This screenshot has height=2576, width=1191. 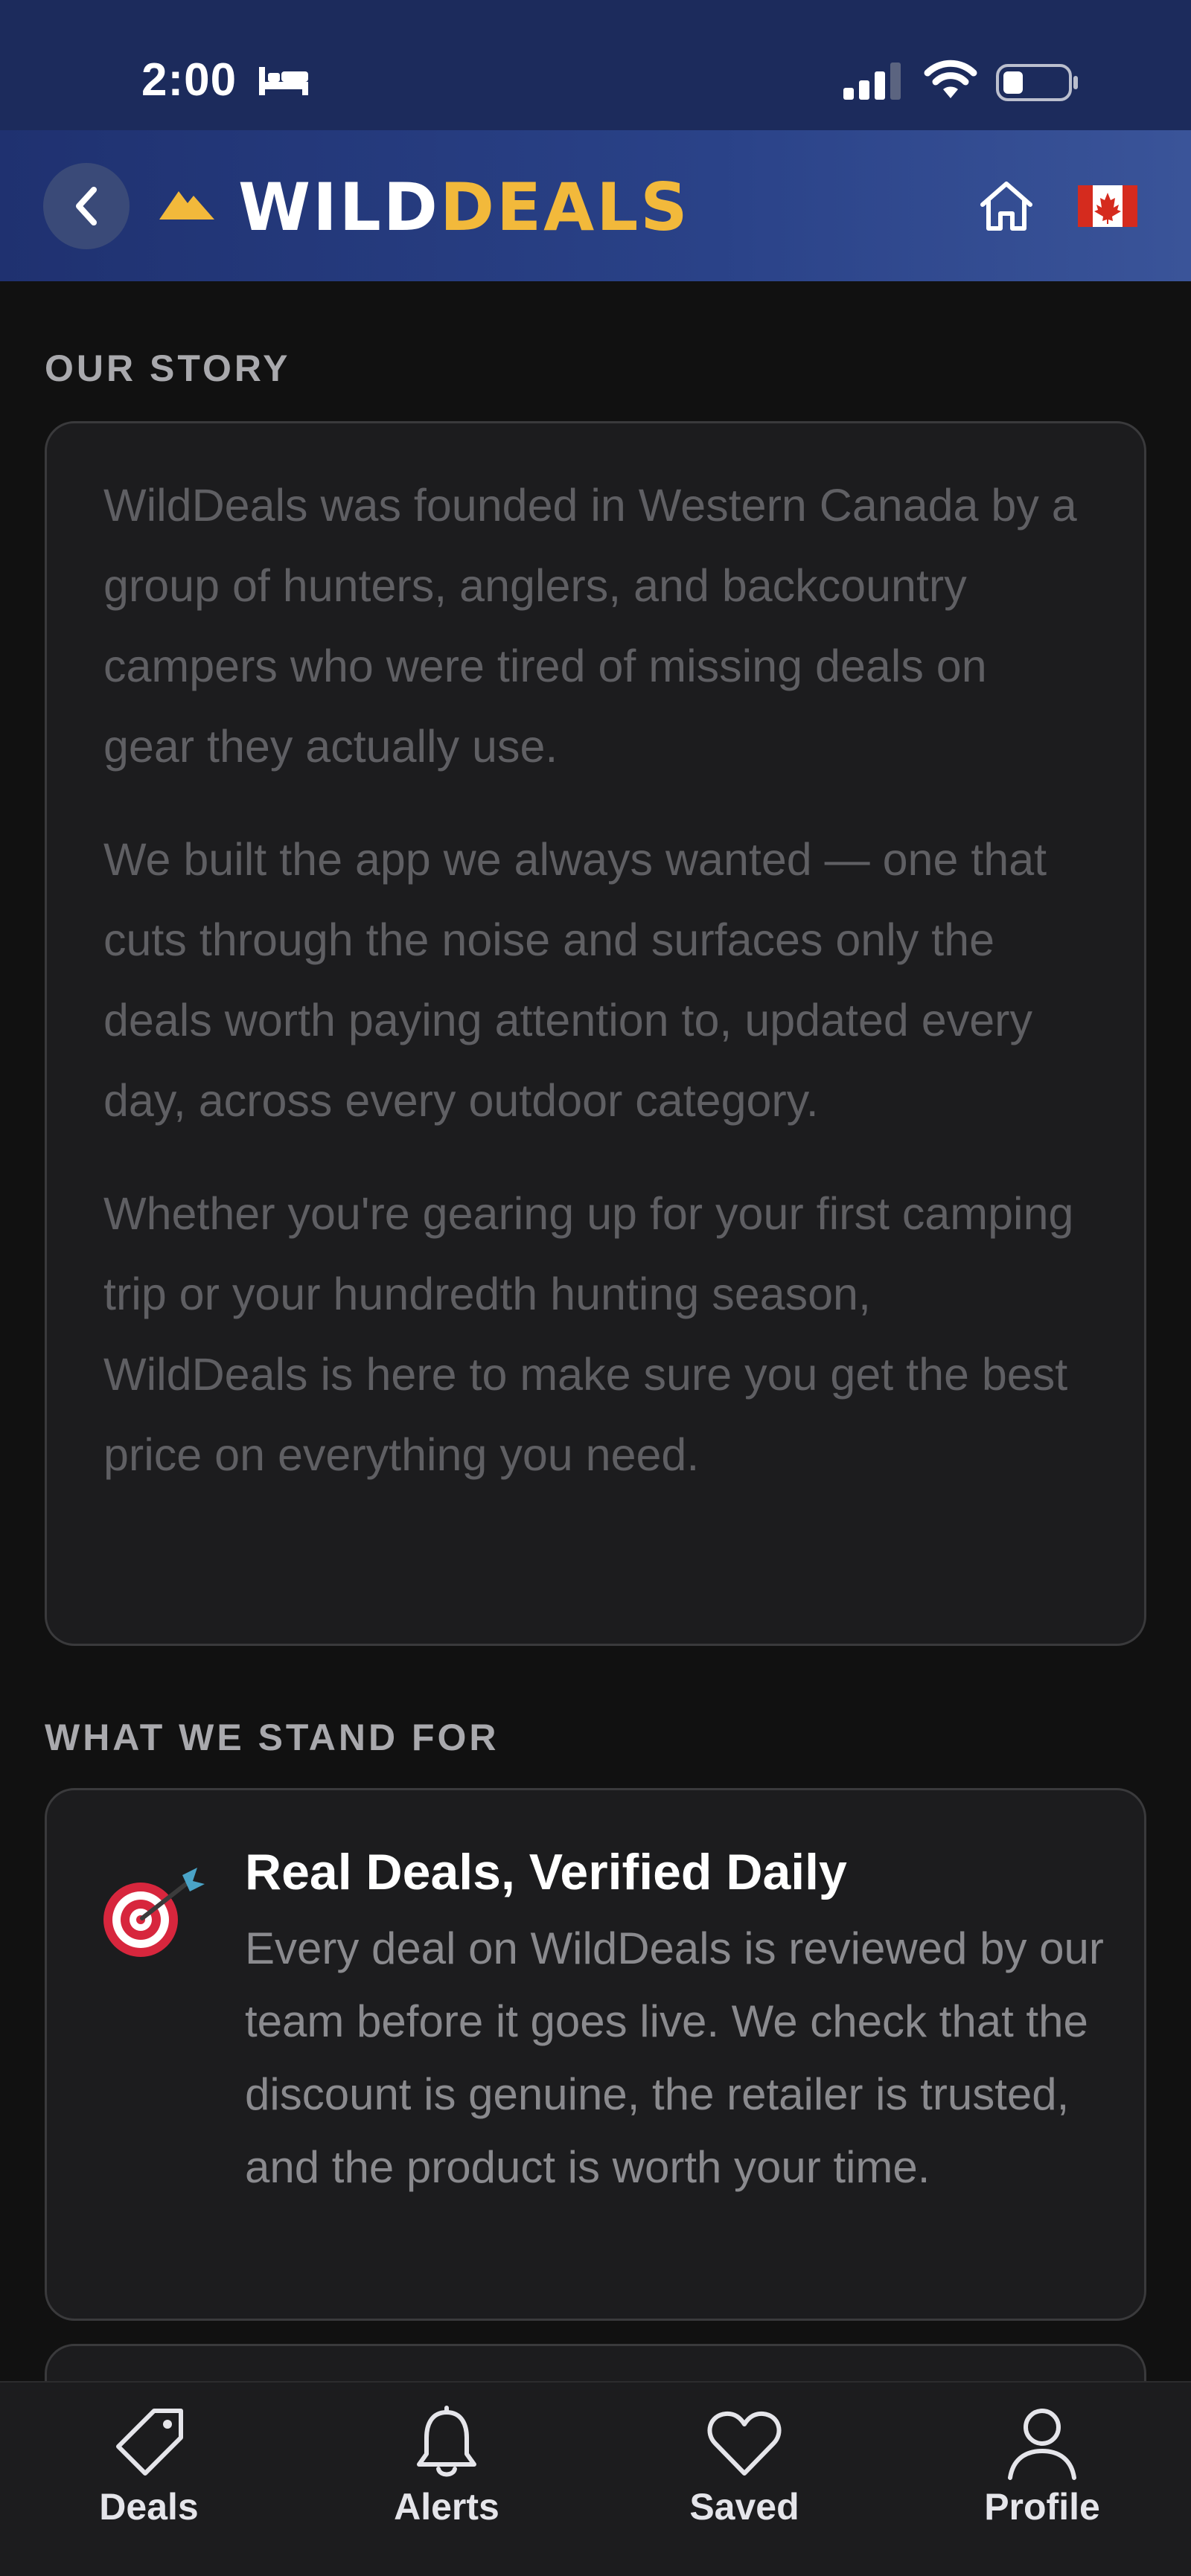 What do you see at coordinates (149, 2479) in the screenshot?
I see `tab-deals: Deals` at bounding box center [149, 2479].